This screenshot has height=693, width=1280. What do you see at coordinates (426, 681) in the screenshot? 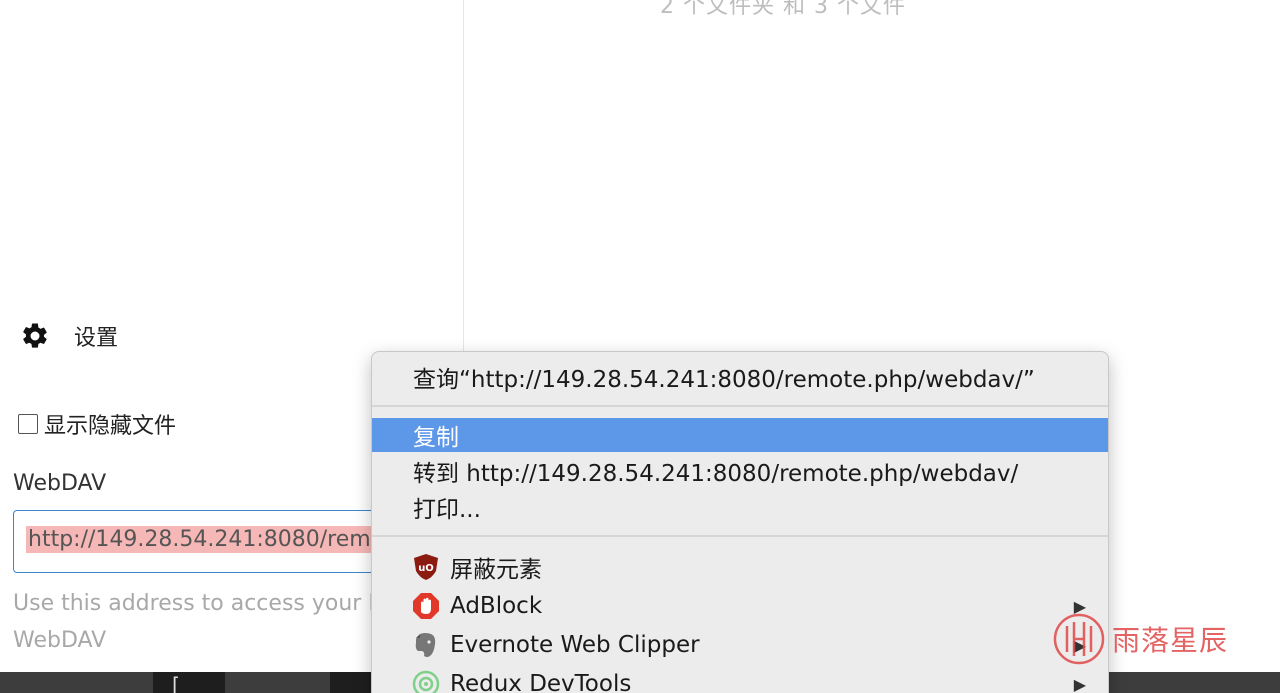
I see `redux-devtools-icon` at bounding box center [426, 681].